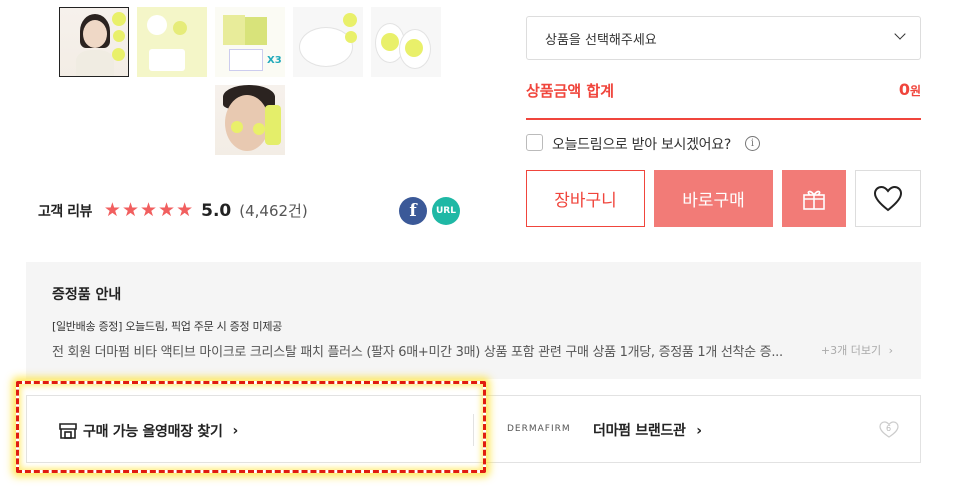 The image size is (966, 491). I want to click on review-count: (4,462건), so click(273, 211).